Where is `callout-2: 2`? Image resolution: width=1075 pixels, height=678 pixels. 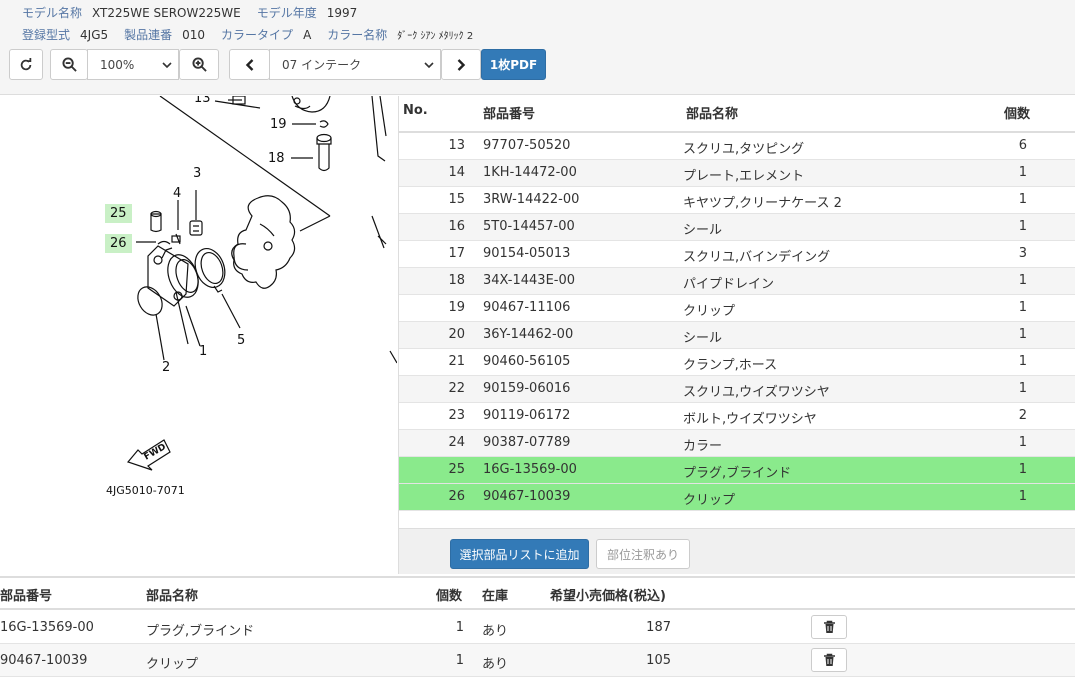
callout-2: 2 is located at coordinates (166, 367).